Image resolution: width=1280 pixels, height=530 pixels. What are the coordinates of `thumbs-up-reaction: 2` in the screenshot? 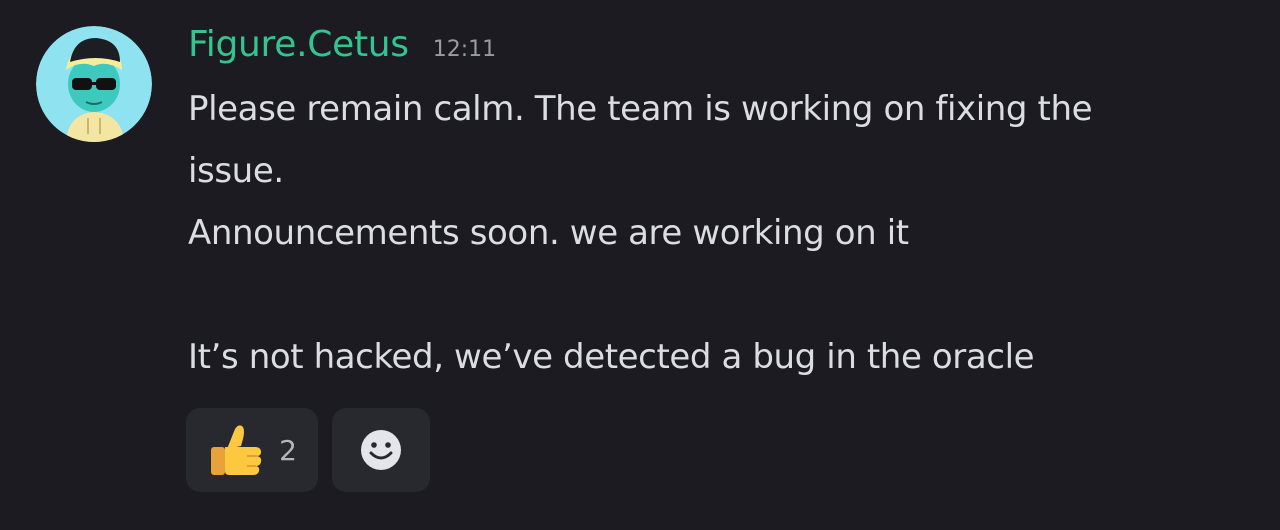 It's located at (252, 450).